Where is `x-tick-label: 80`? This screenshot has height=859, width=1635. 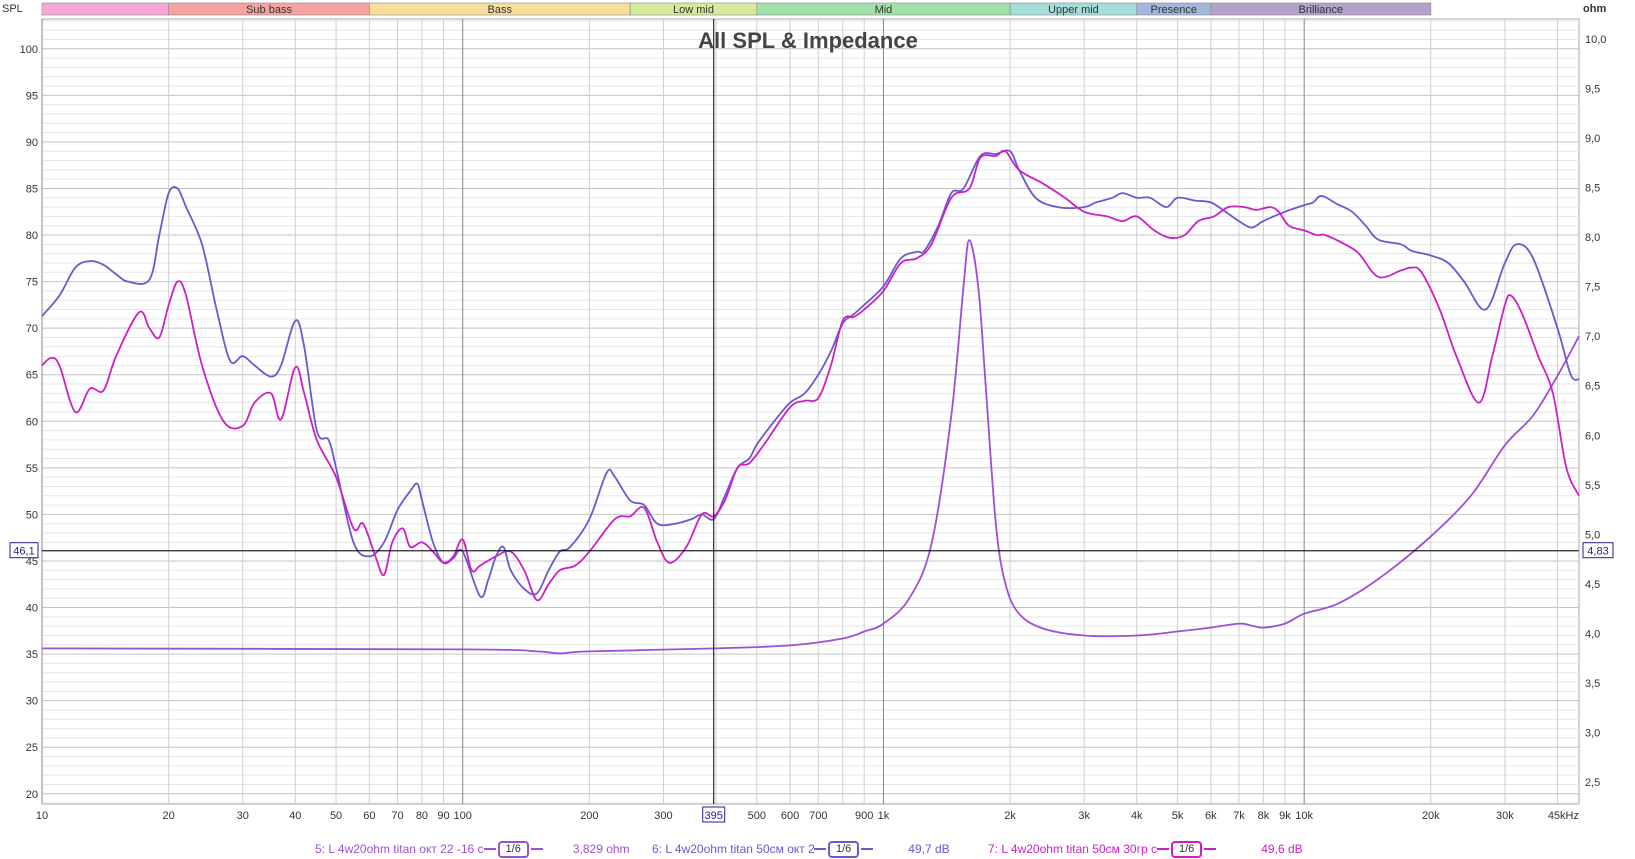
x-tick-label: 80 is located at coordinates (422, 816).